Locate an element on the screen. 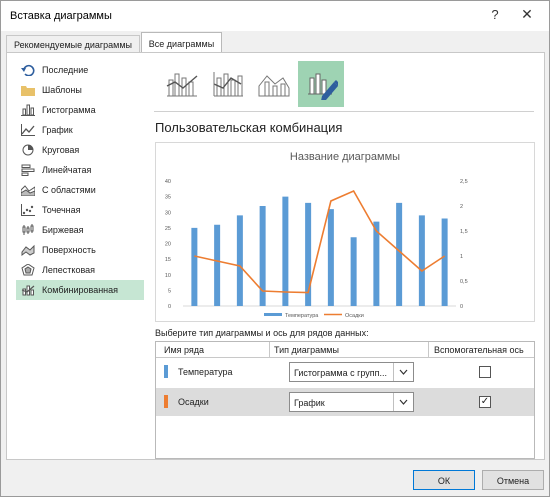 The height and width of the screenshot is (497, 550). nav-item-stock-chart: Биржевая is located at coordinates (80, 230).